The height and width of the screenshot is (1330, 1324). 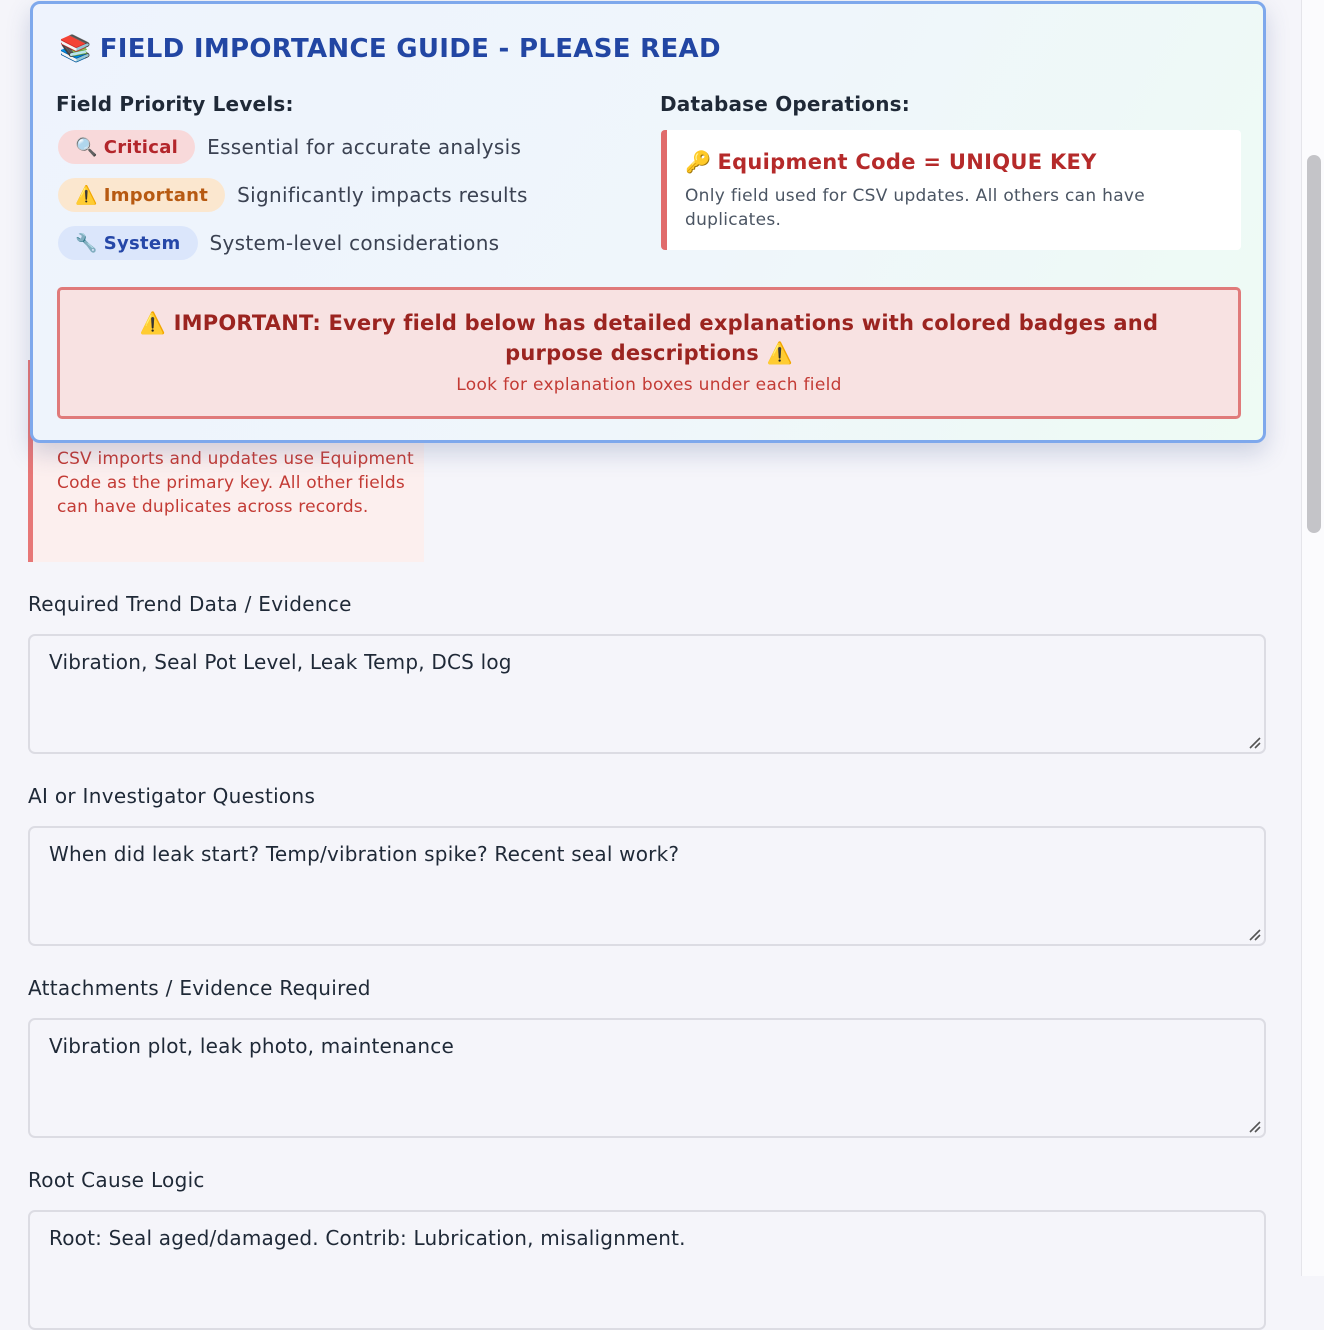 I want to click on priority-levels-heading: Field Priority Levels:, so click(x=175, y=104).